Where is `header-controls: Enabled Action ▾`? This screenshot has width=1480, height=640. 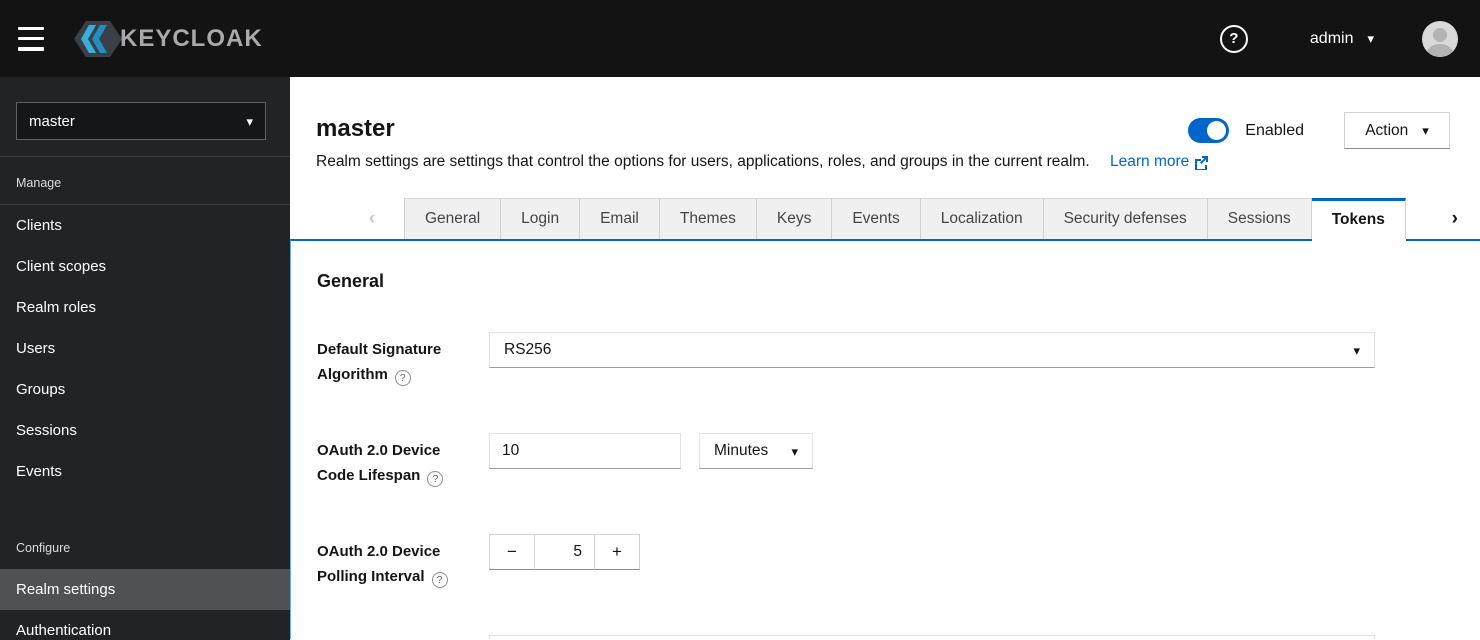
header-controls: Enabled Action ▾ is located at coordinates (1319, 130).